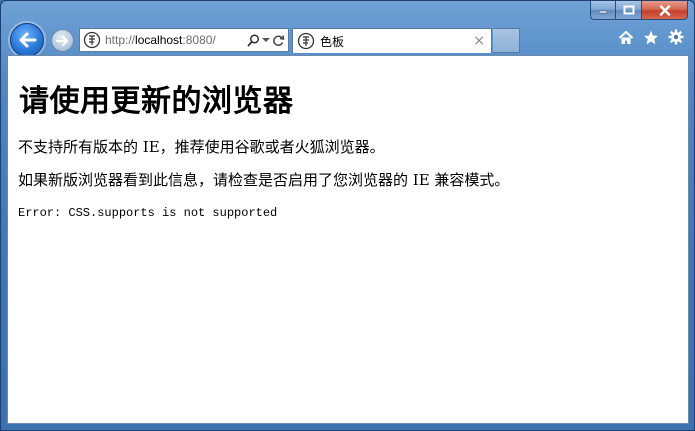 This screenshot has height=431, width=695. Describe the element at coordinates (253, 40) in the screenshot. I see `search-icon` at that location.